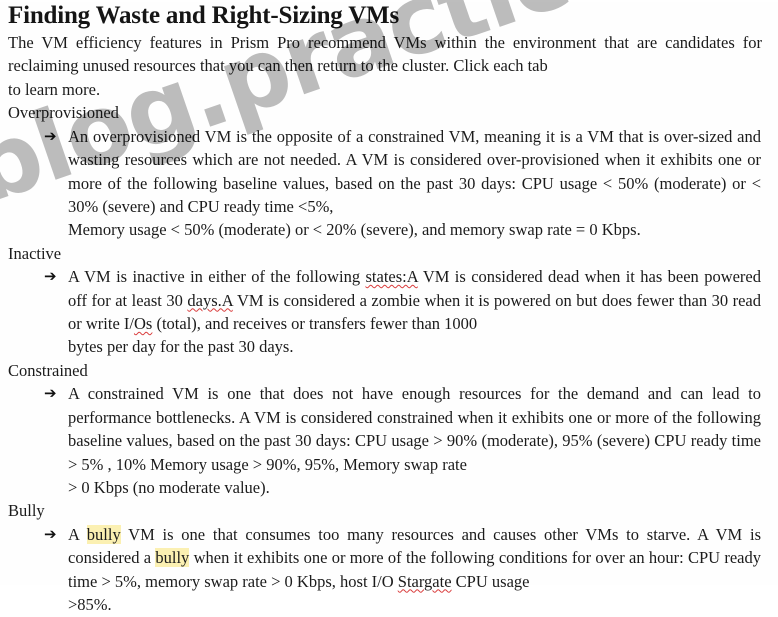  Describe the element at coordinates (391, 277) in the screenshot. I see `spellcheck-flagged-states: states:A` at that location.